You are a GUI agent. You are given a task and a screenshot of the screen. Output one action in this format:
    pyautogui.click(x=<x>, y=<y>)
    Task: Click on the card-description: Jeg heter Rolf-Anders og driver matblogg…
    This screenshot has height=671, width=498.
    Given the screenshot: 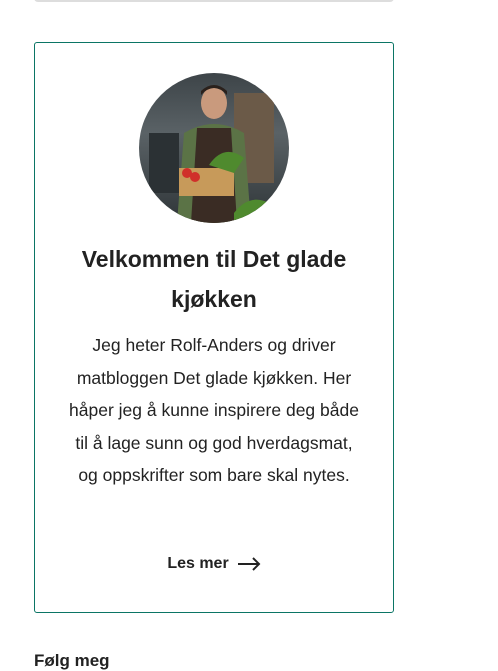 What is the action you would take?
    pyautogui.click(x=214, y=410)
    